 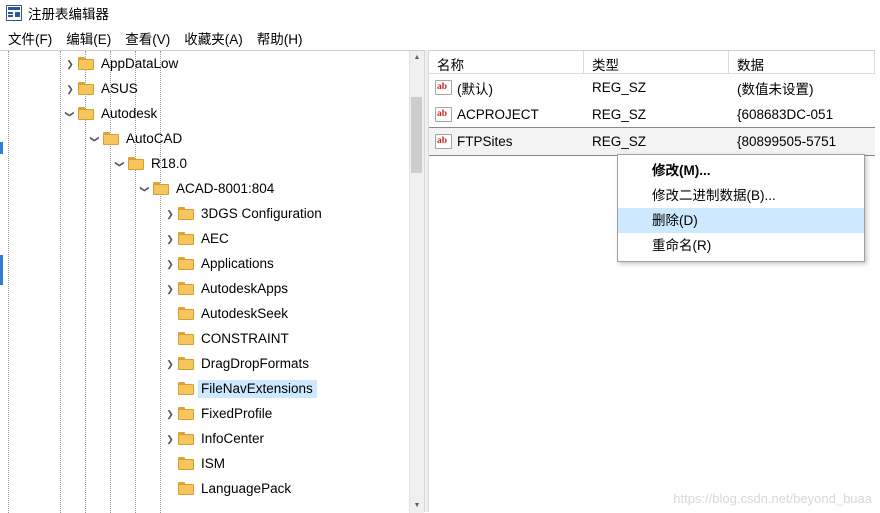 I want to click on tree-item-acad-8001-804: ❯ ACAD-8001:804, so click(x=205, y=188).